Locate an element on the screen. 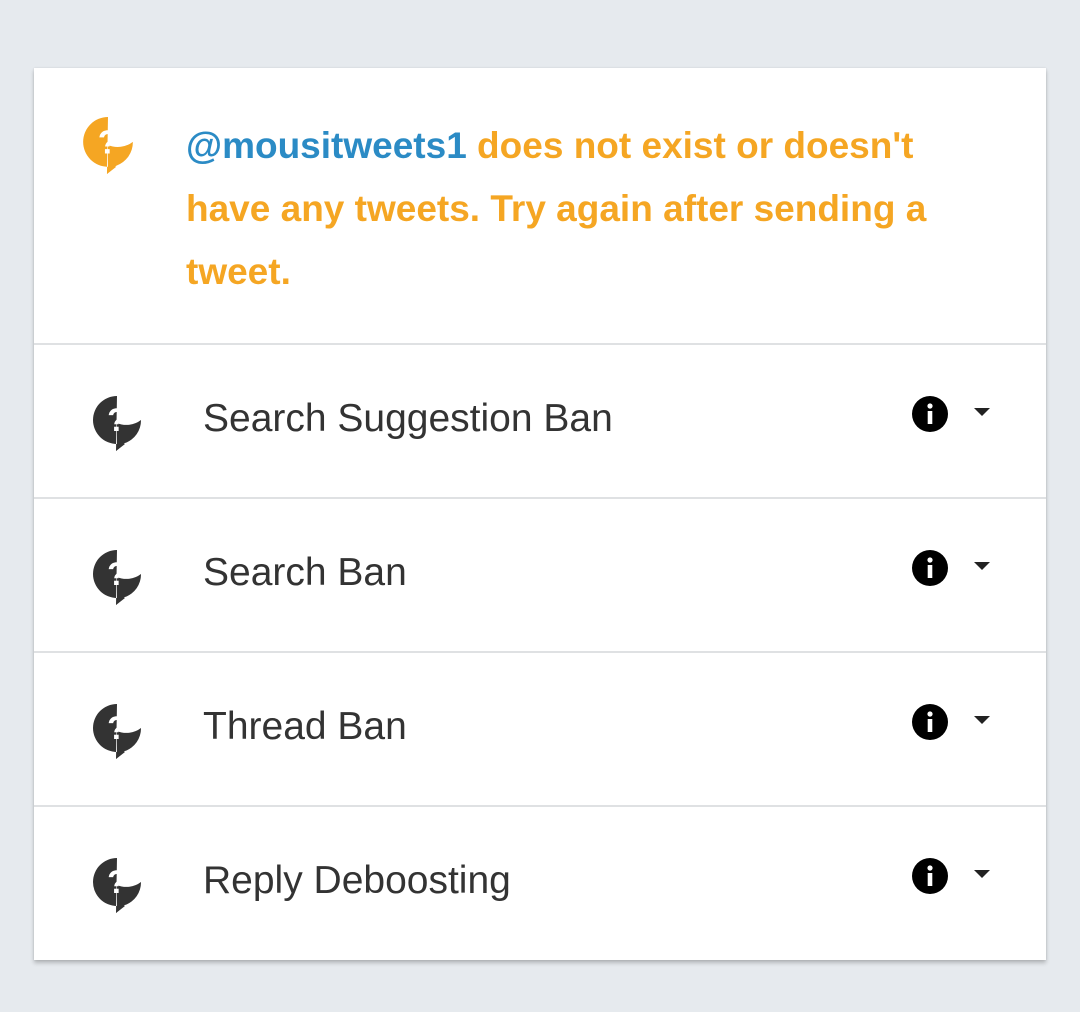 This screenshot has height=1012, width=1080. check-row-thread-ban: ? Thread Ban is located at coordinates (540, 730).